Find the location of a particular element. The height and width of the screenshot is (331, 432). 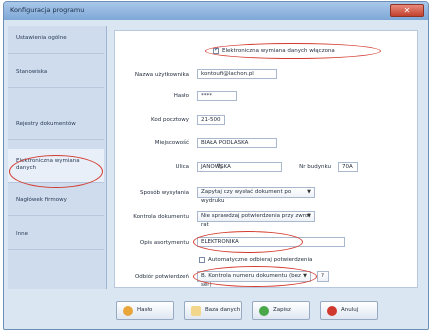

sidebar-item-stations: Stanowiska is located at coordinates (56, 74).